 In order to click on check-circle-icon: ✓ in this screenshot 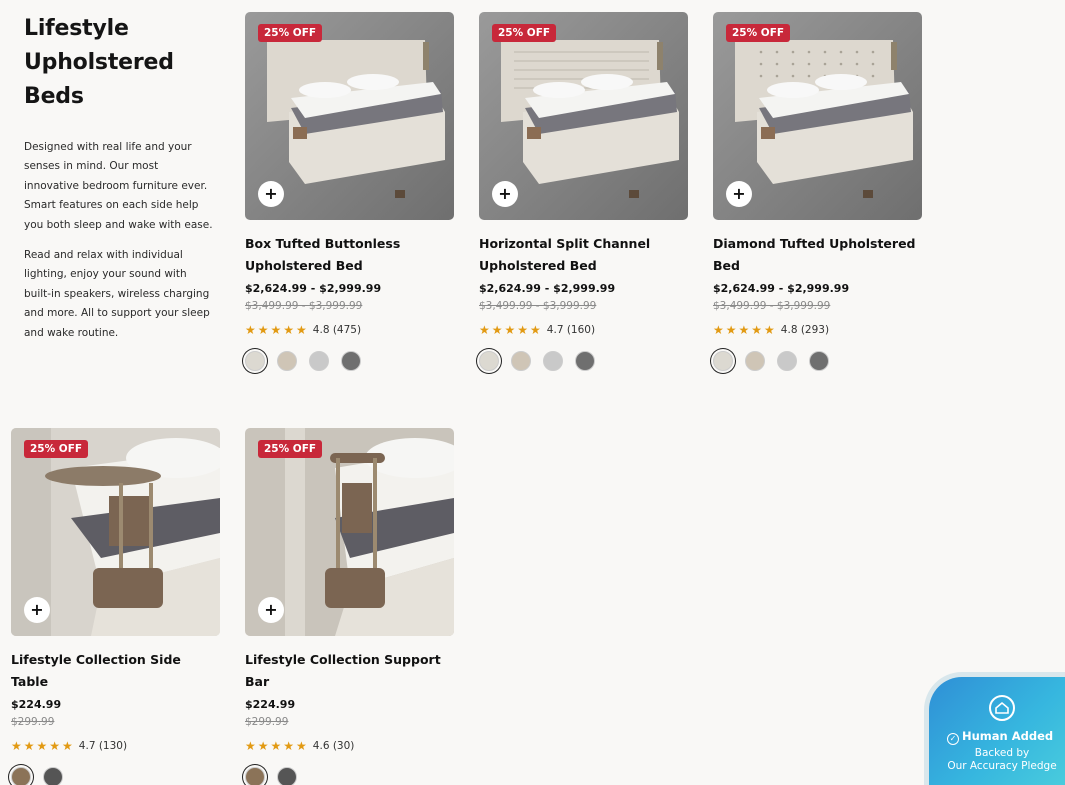, I will do `click(953, 739)`.